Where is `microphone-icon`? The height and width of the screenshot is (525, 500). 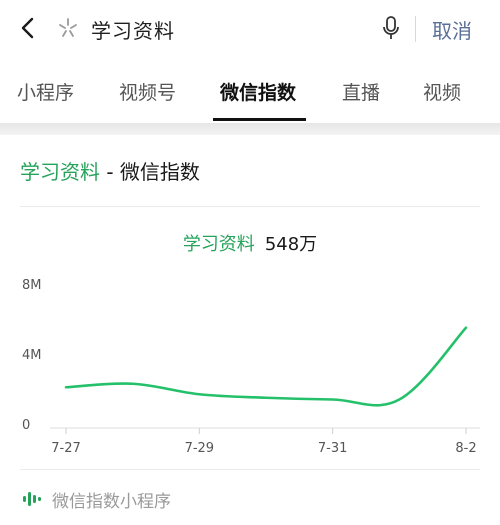
microphone-icon is located at coordinates (391, 28).